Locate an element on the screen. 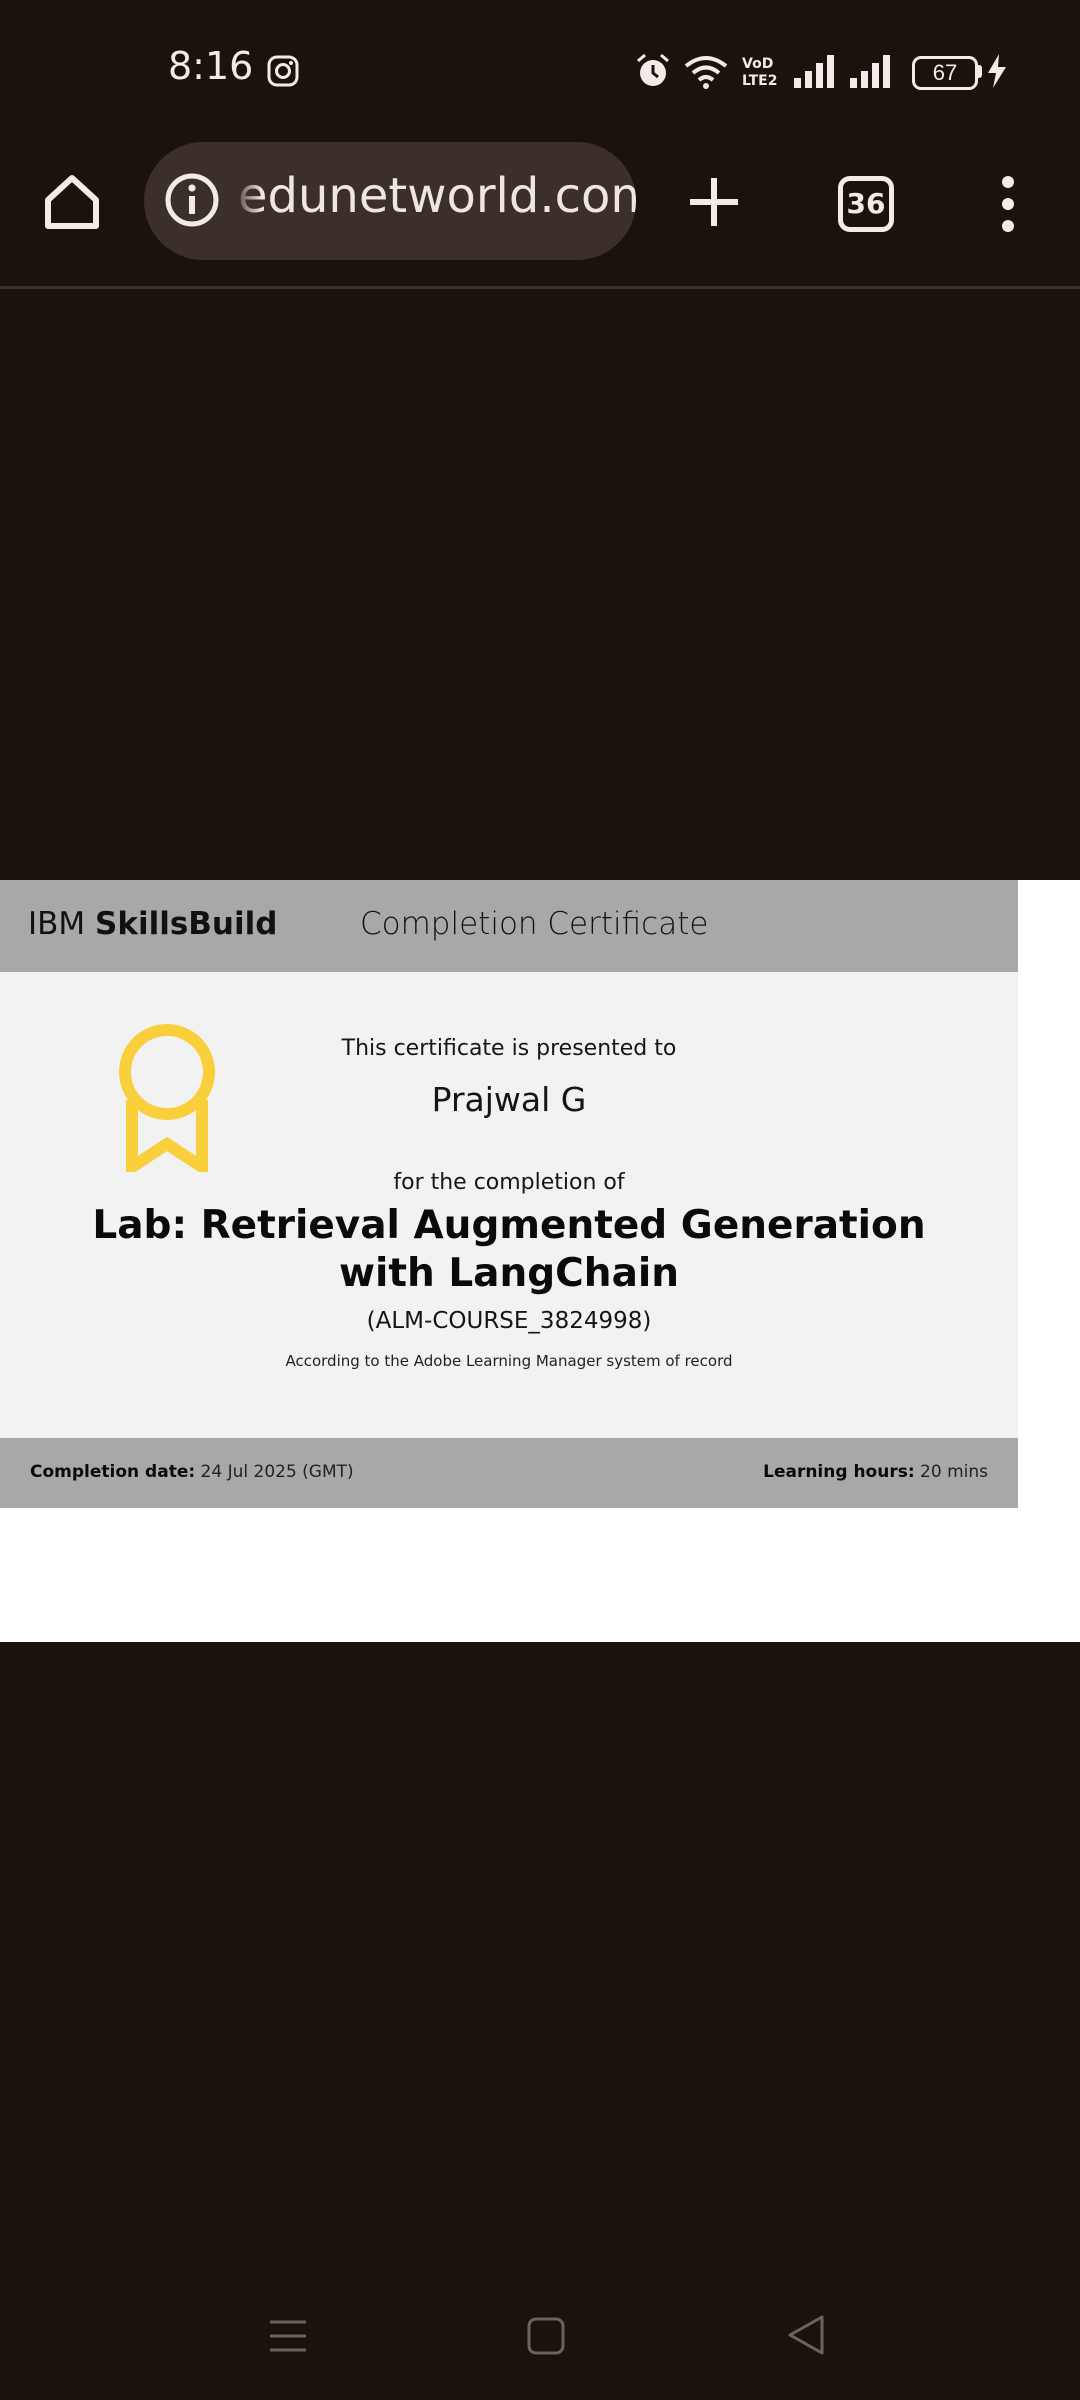 This screenshot has height=2400, width=1080. info-icon is located at coordinates (192, 200).